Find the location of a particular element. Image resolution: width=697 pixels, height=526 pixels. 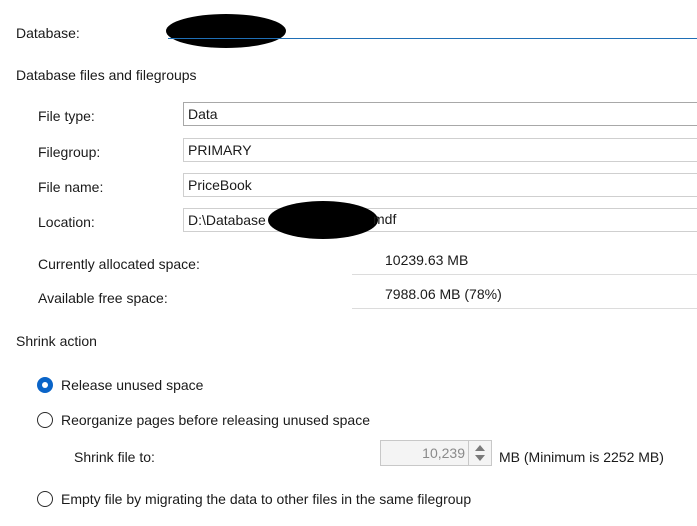

release-unused-radio is located at coordinates (45, 385).